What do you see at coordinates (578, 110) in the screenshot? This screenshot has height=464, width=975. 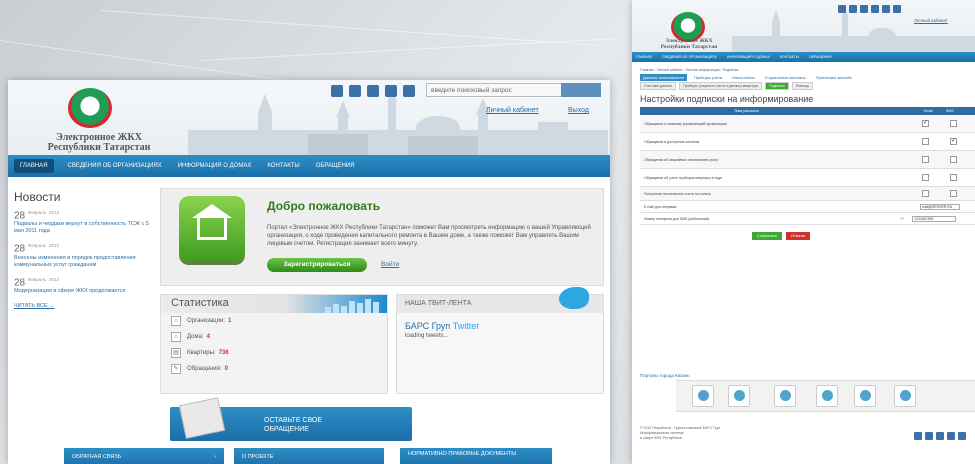 I see `exit-link: Выход` at bounding box center [578, 110].